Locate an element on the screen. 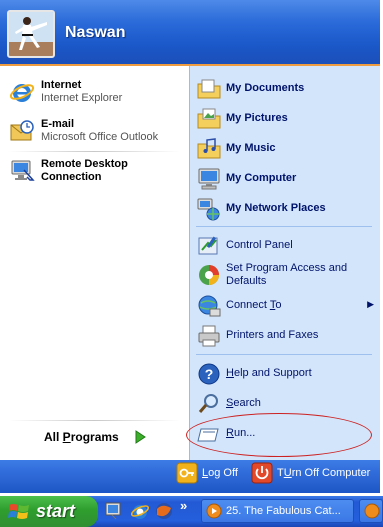 The image size is (383, 527). system-program-access: Set Program Access and Defaults is located at coordinates (271, 275).